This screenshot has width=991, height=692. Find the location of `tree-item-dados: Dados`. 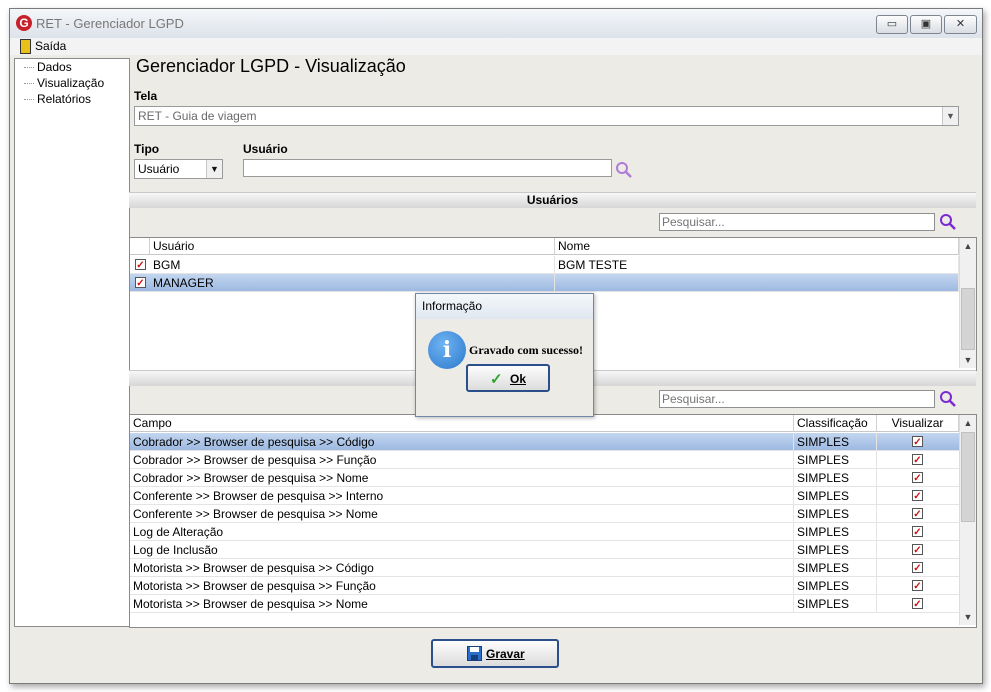

tree-item-dados: Dados is located at coordinates (54, 67).